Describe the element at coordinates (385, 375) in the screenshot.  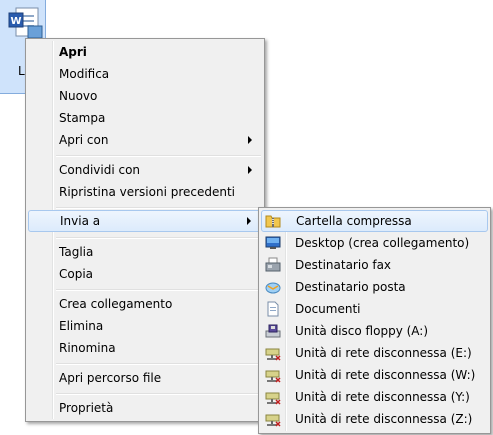
I see `menu-item-label: Unità di rete disconnessa (W:)` at that location.